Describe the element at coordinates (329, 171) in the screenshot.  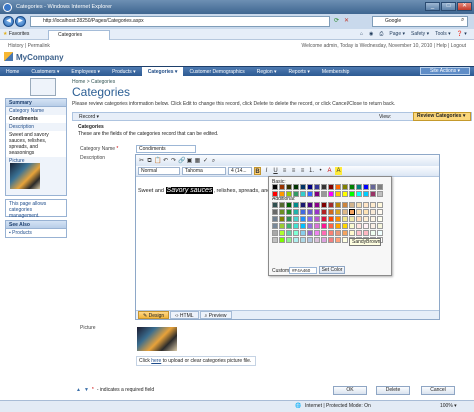
I see `font-color-icon: A` at that location.